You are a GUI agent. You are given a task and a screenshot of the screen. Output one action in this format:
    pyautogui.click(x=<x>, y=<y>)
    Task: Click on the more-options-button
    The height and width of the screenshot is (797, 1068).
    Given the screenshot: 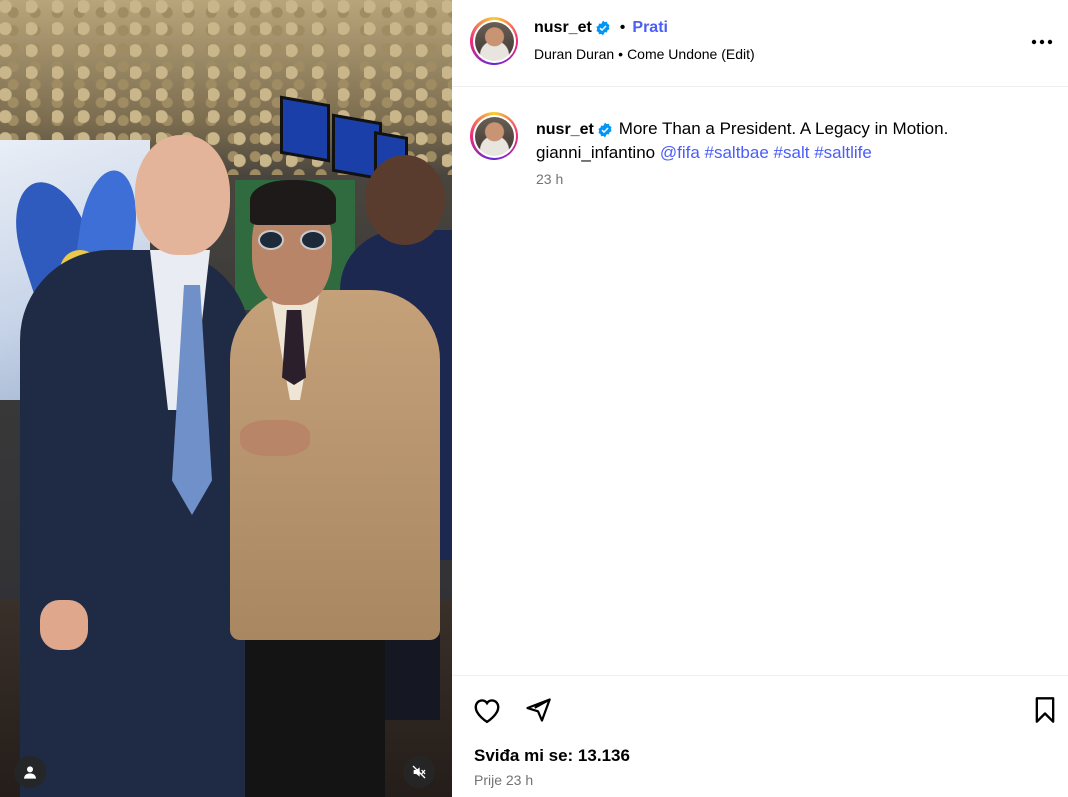 What is the action you would take?
    pyautogui.click(x=1042, y=42)
    